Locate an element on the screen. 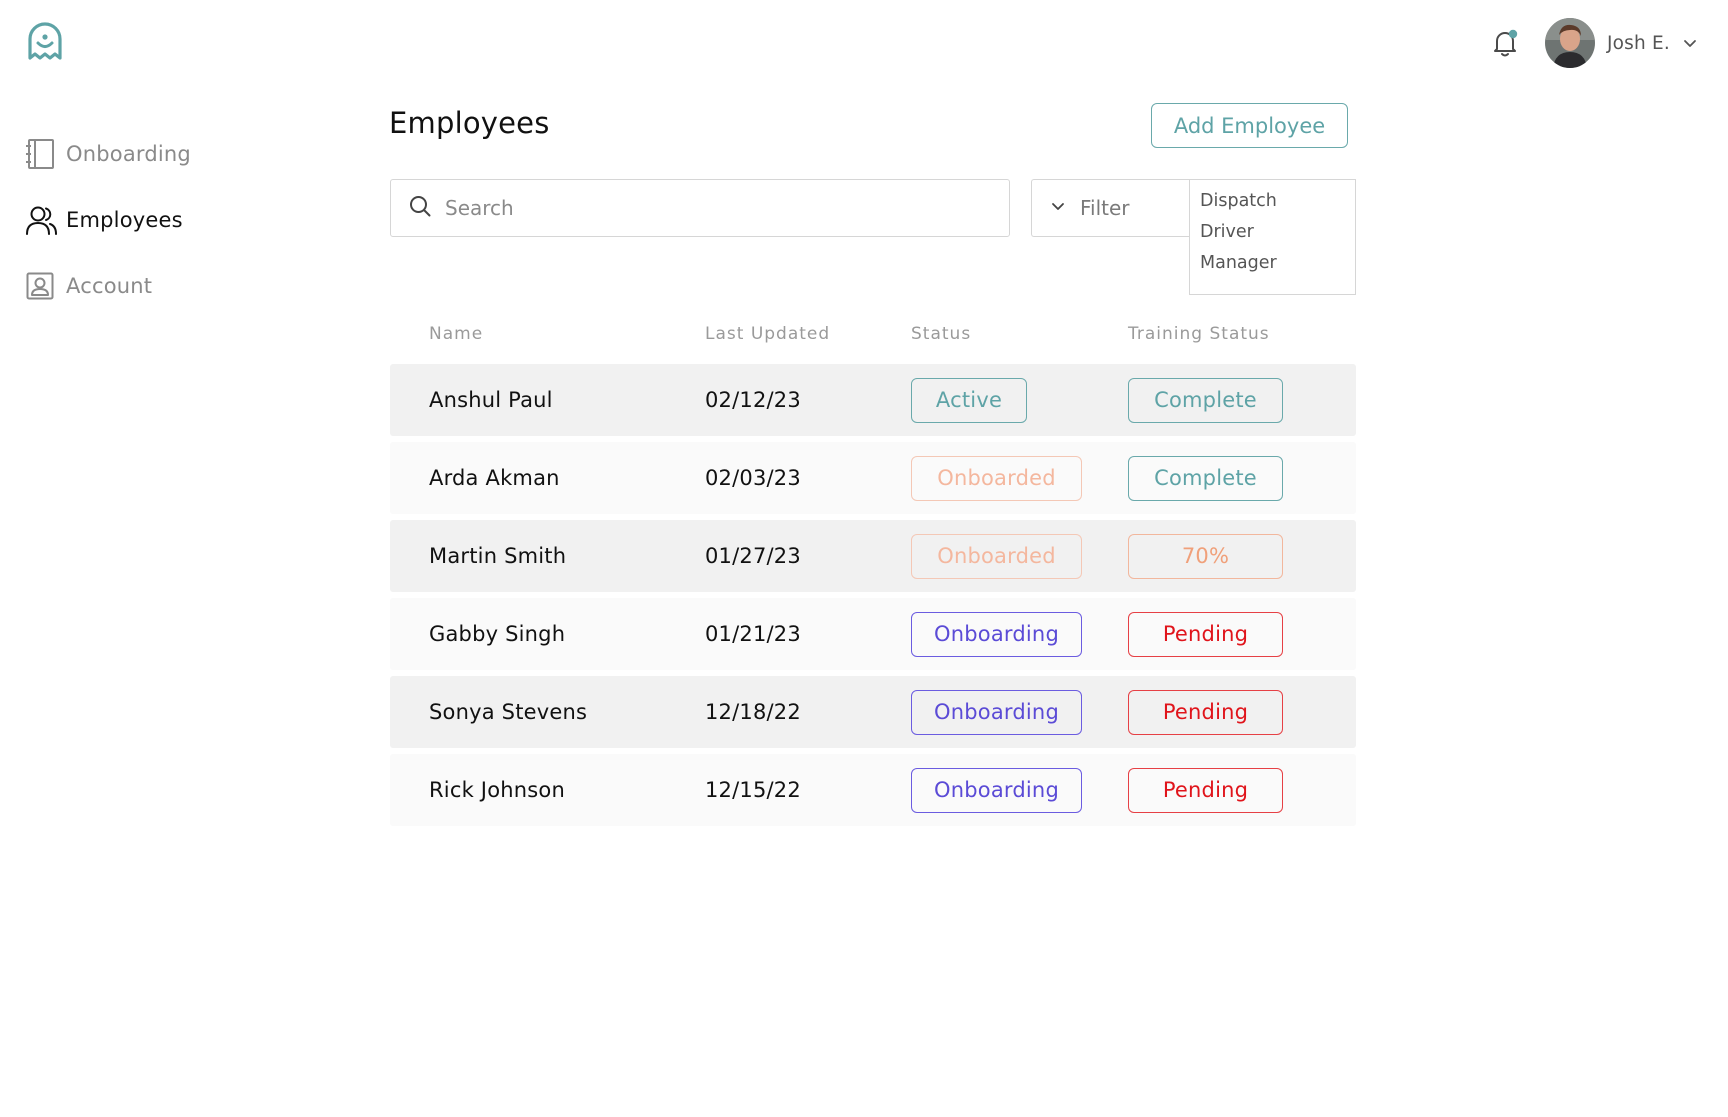  user-bar: Josh E. is located at coordinates (1592, 43).